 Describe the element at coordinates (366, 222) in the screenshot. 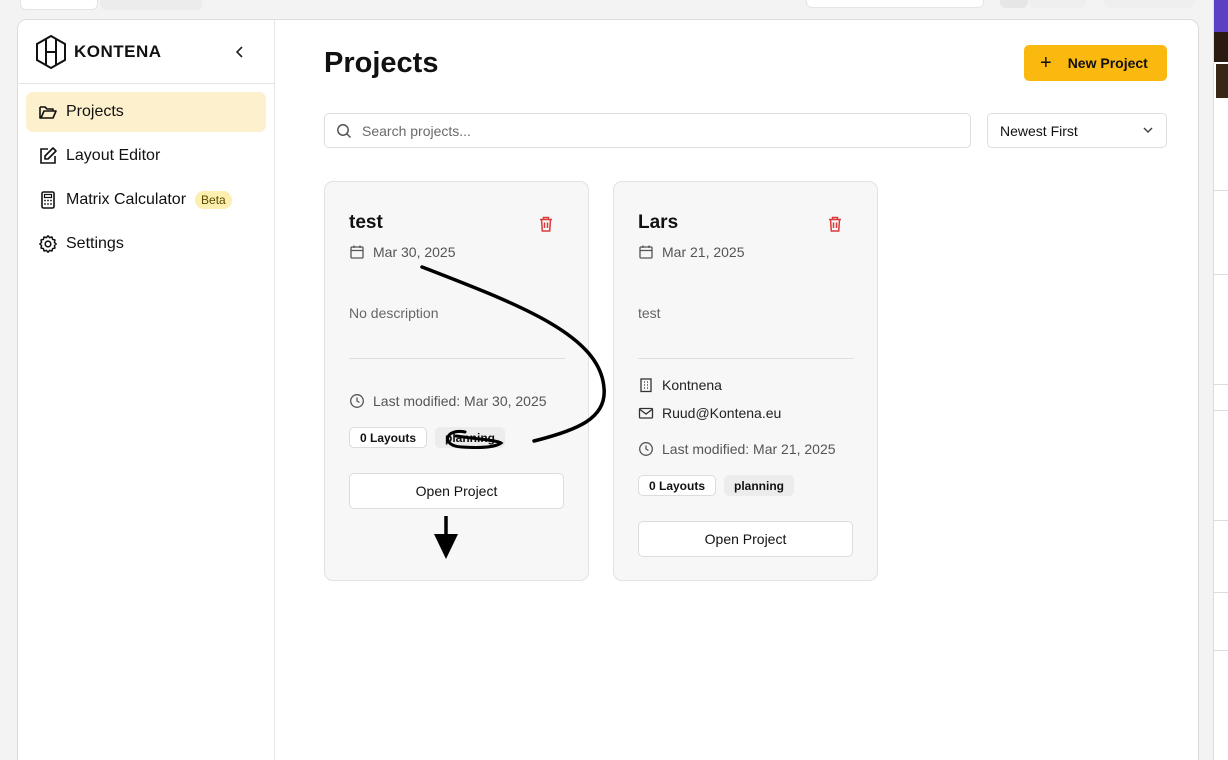

I see `project-name: test` at that location.